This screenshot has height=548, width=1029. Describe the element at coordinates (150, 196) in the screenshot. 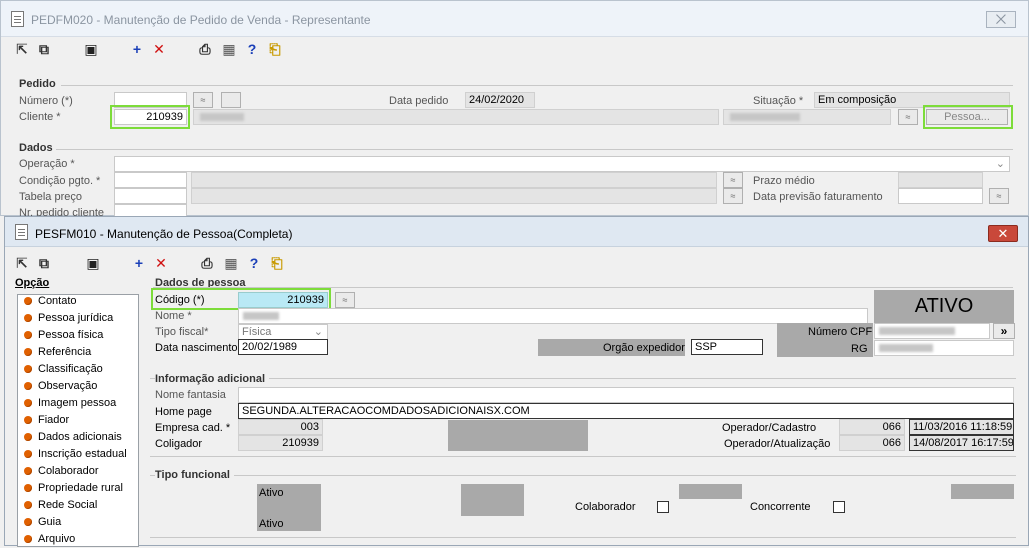

I see `tabela-field` at that location.